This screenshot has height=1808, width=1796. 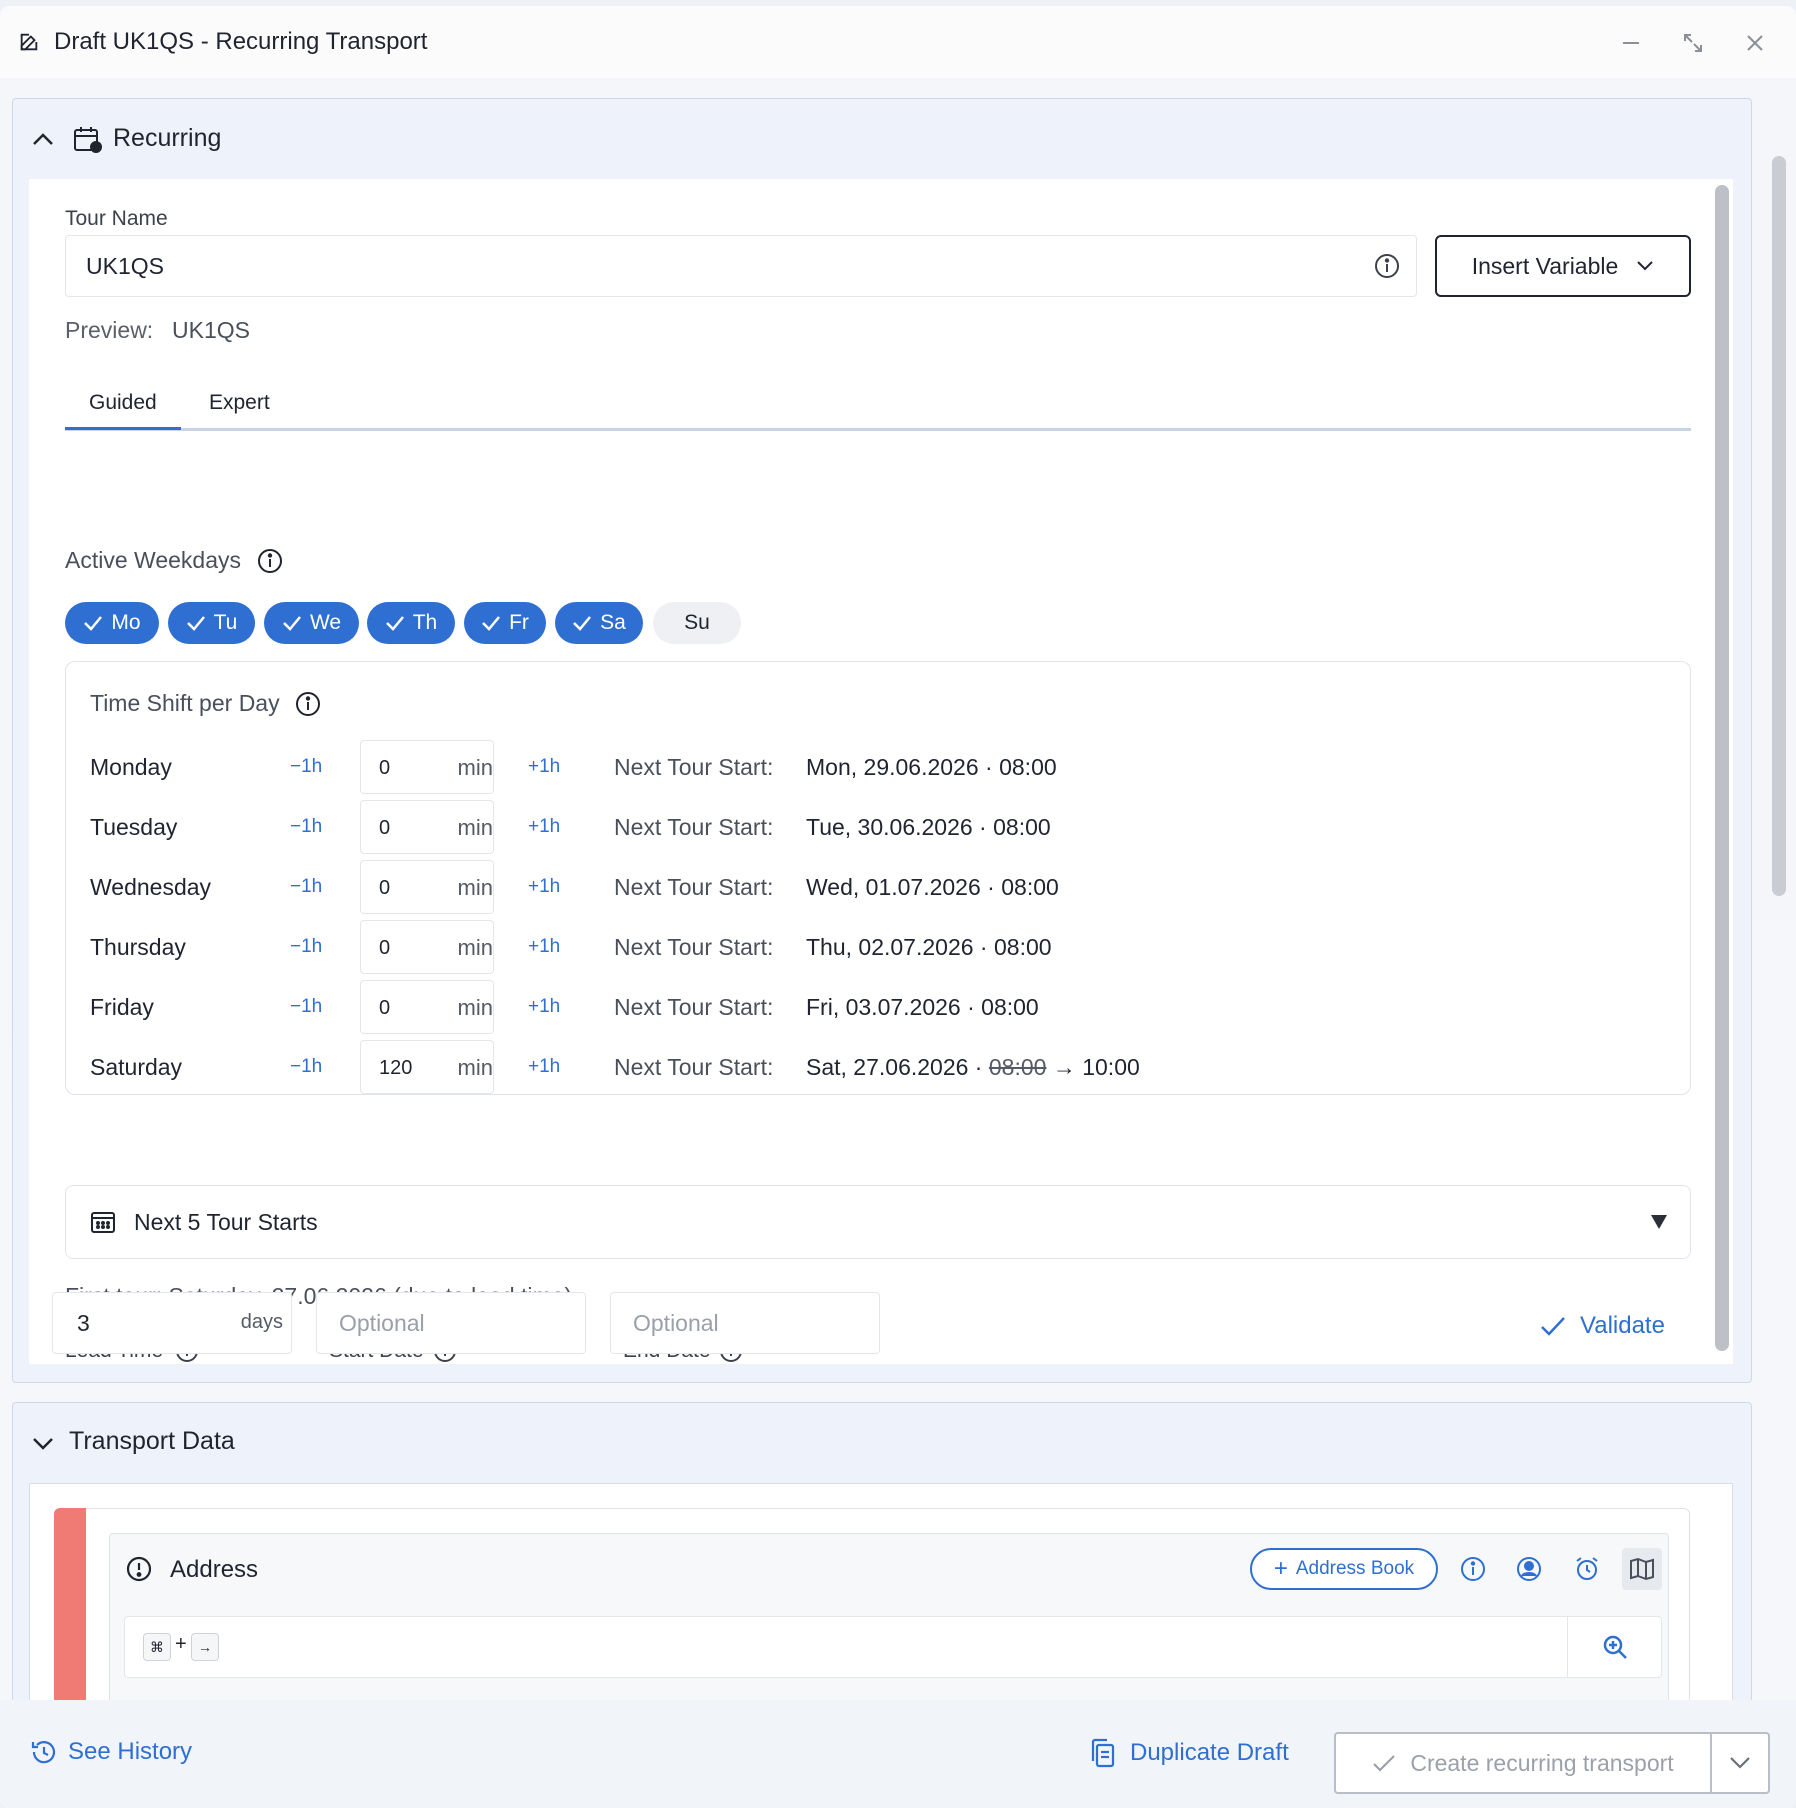 I want to click on next-tour-start: Wed, 01.07.2026 · 08:00, so click(x=932, y=887).